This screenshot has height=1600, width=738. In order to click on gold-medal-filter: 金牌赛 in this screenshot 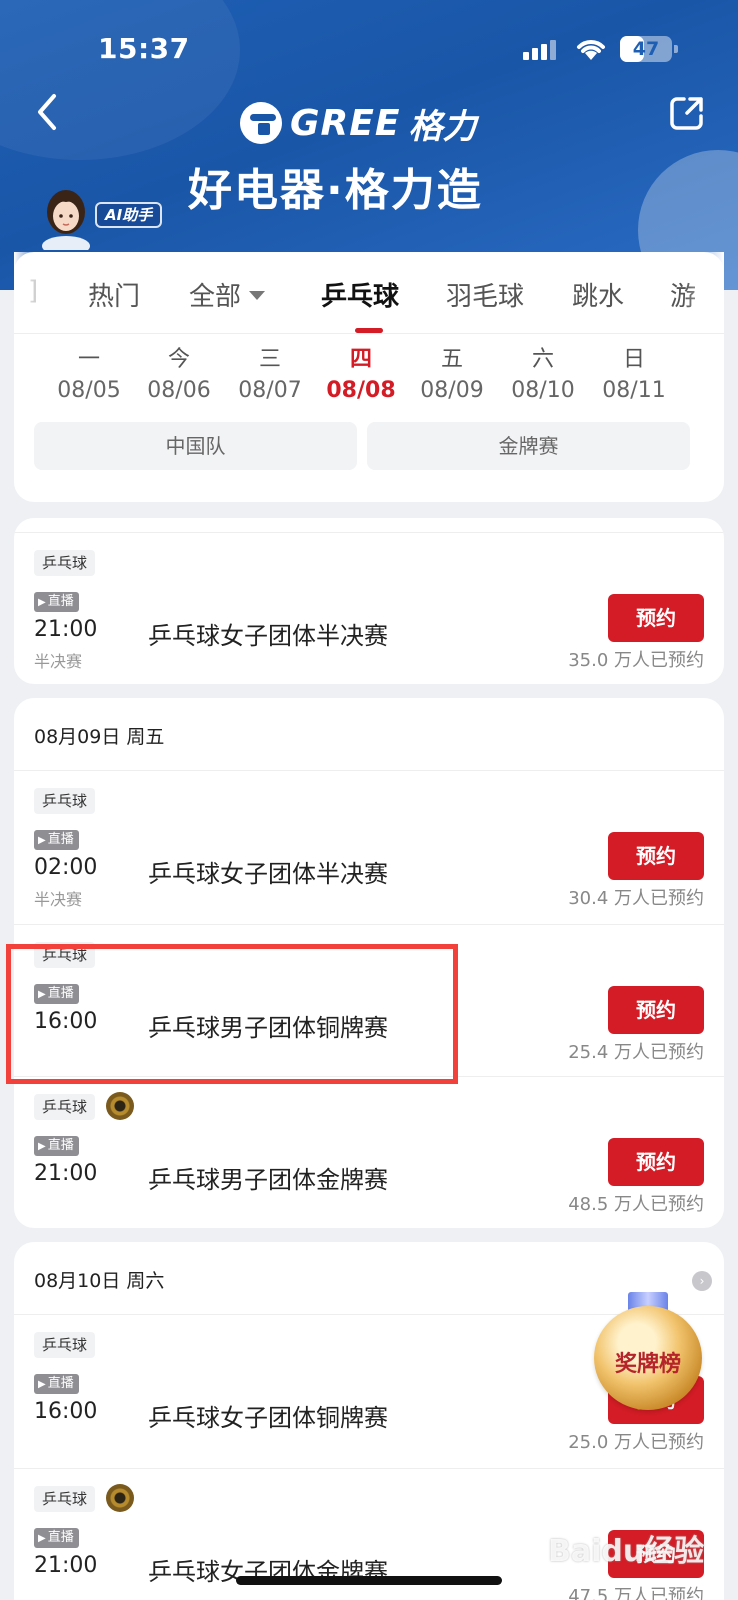, I will do `click(528, 446)`.